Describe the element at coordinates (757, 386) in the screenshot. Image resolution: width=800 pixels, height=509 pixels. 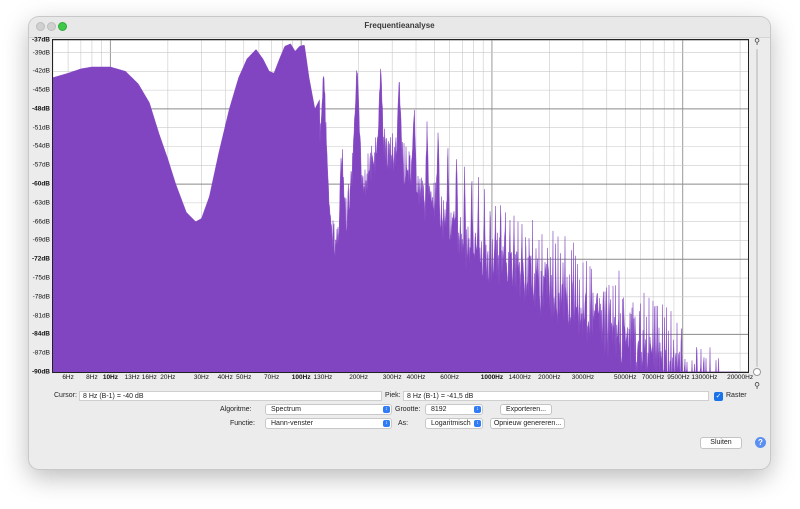
I see `zoom-out-icon: ⚲` at that location.